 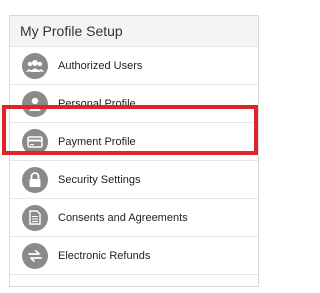 I want to click on menu-item-security-settings: Security Settings, so click(x=134, y=180).